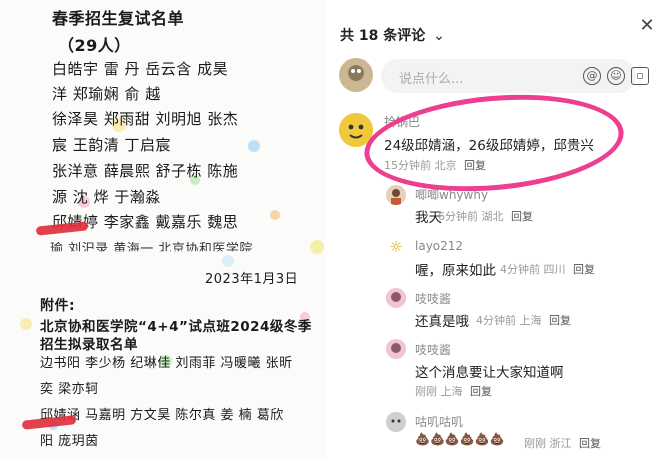 The image size is (660, 459). Describe the element at coordinates (151, 249) in the screenshot. I see `cut-off-row: 瑜 刘汜录 黄海一 北京协和医学院` at that location.